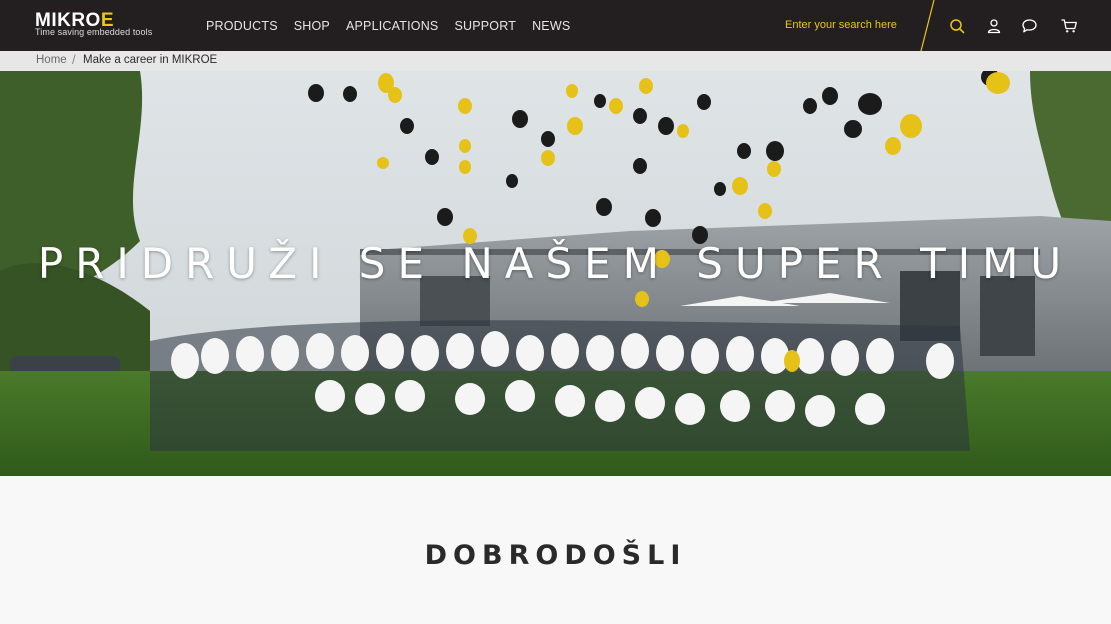 The width and height of the screenshot is (1111, 624). What do you see at coordinates (1069, 26) in the screenshot?
I see `cart-icon` at bounding box center [1069, 26].